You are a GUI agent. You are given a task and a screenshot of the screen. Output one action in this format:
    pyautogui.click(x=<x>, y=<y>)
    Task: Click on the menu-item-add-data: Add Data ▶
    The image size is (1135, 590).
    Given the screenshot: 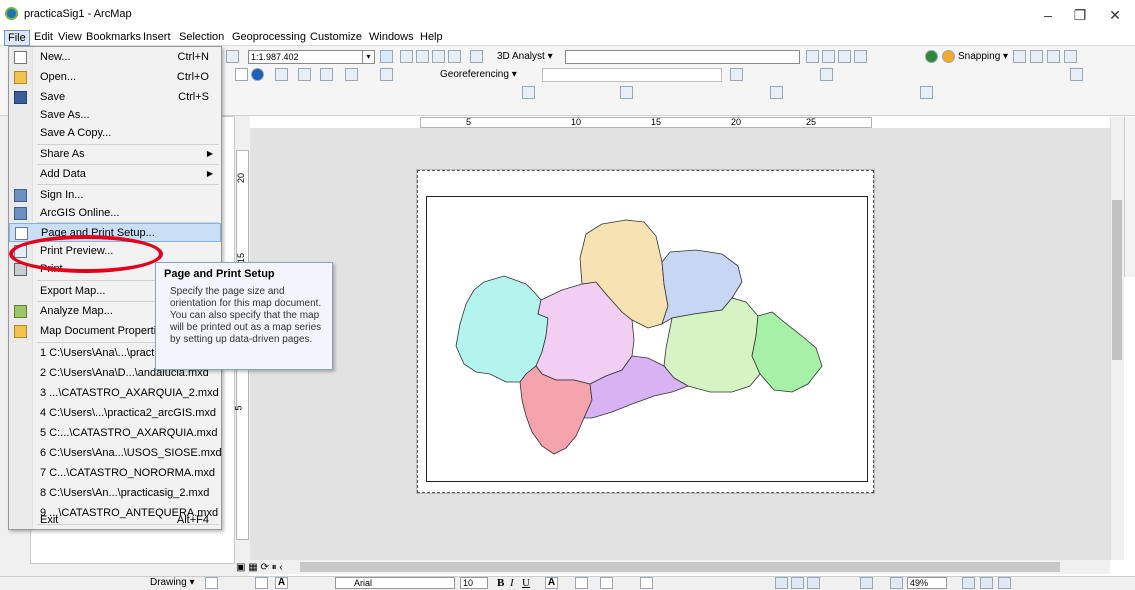 What is the action you would take?
    pyautogui.click(x=115, y=175)
    